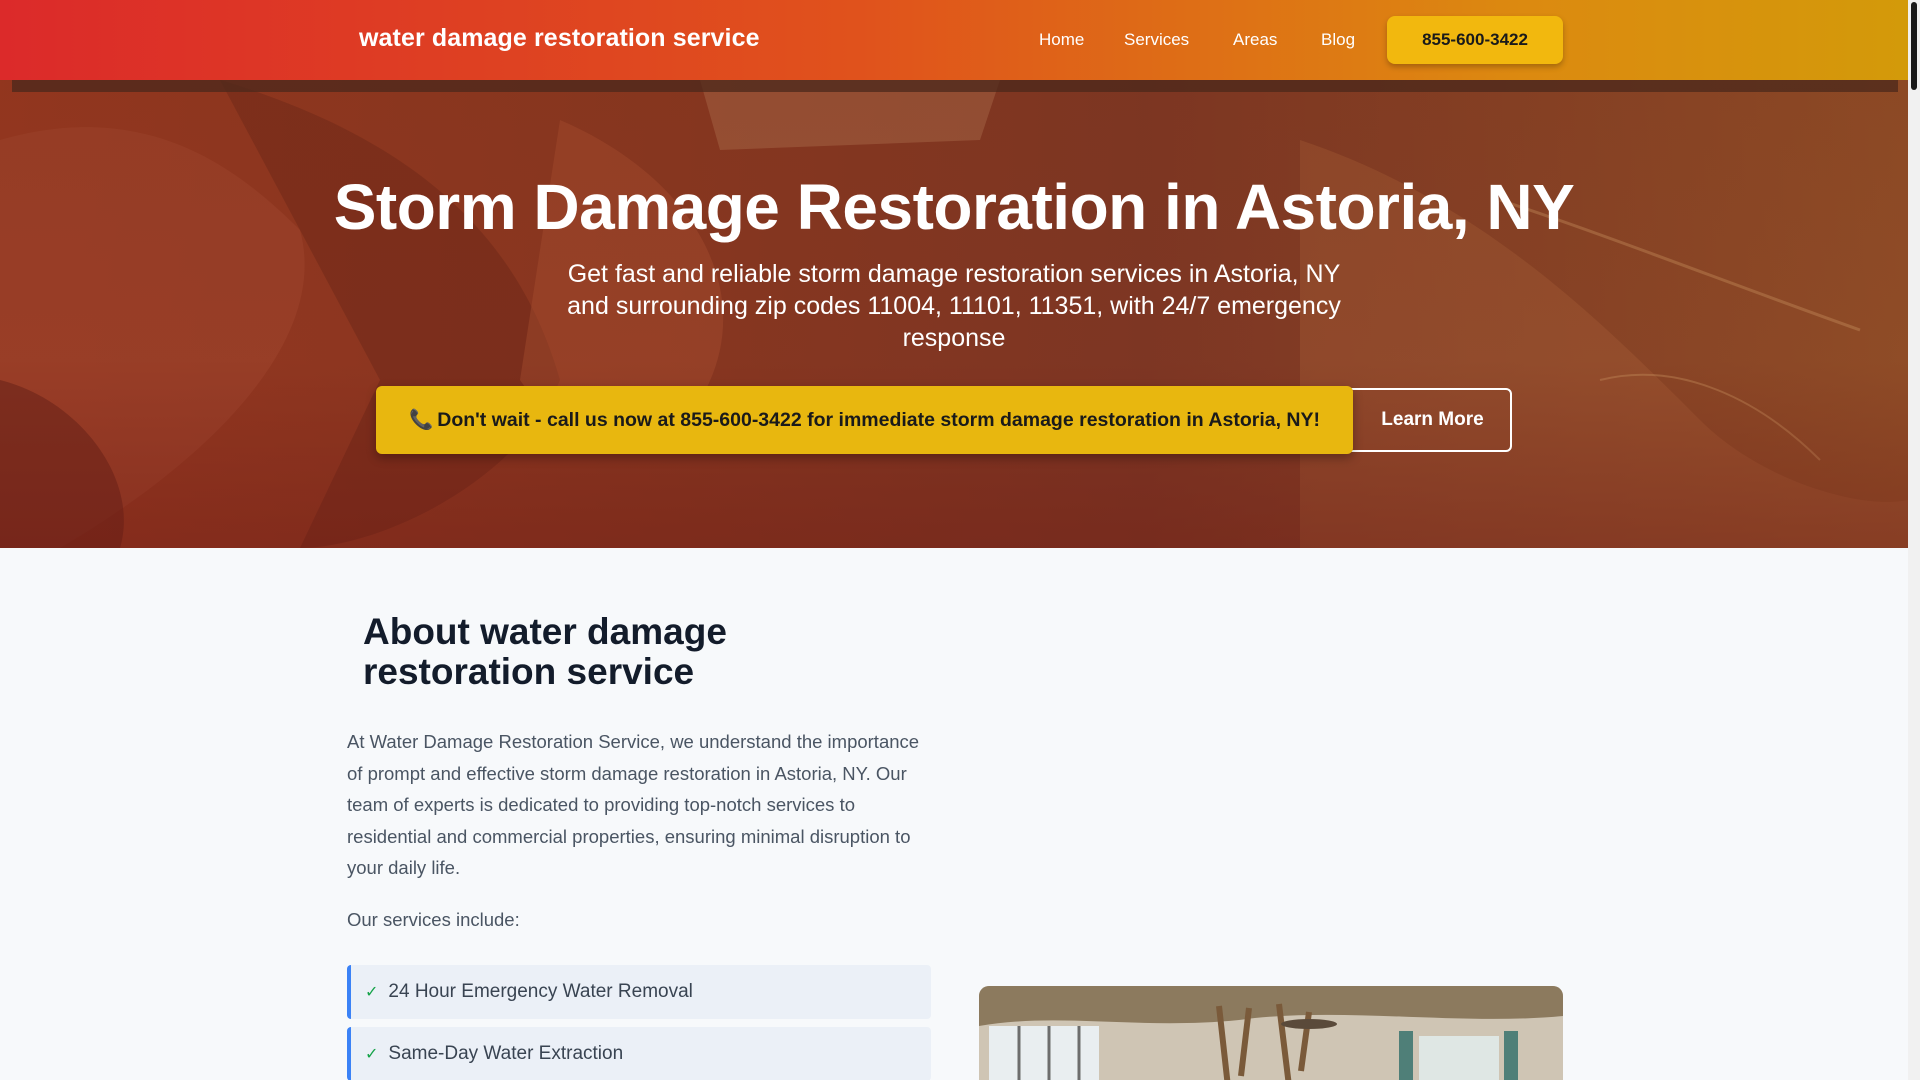  What do you see at coordinates (1914, 46) in the screenshot?
I see `page-scrollbar-thumb` at bounding box center [1914, 46].